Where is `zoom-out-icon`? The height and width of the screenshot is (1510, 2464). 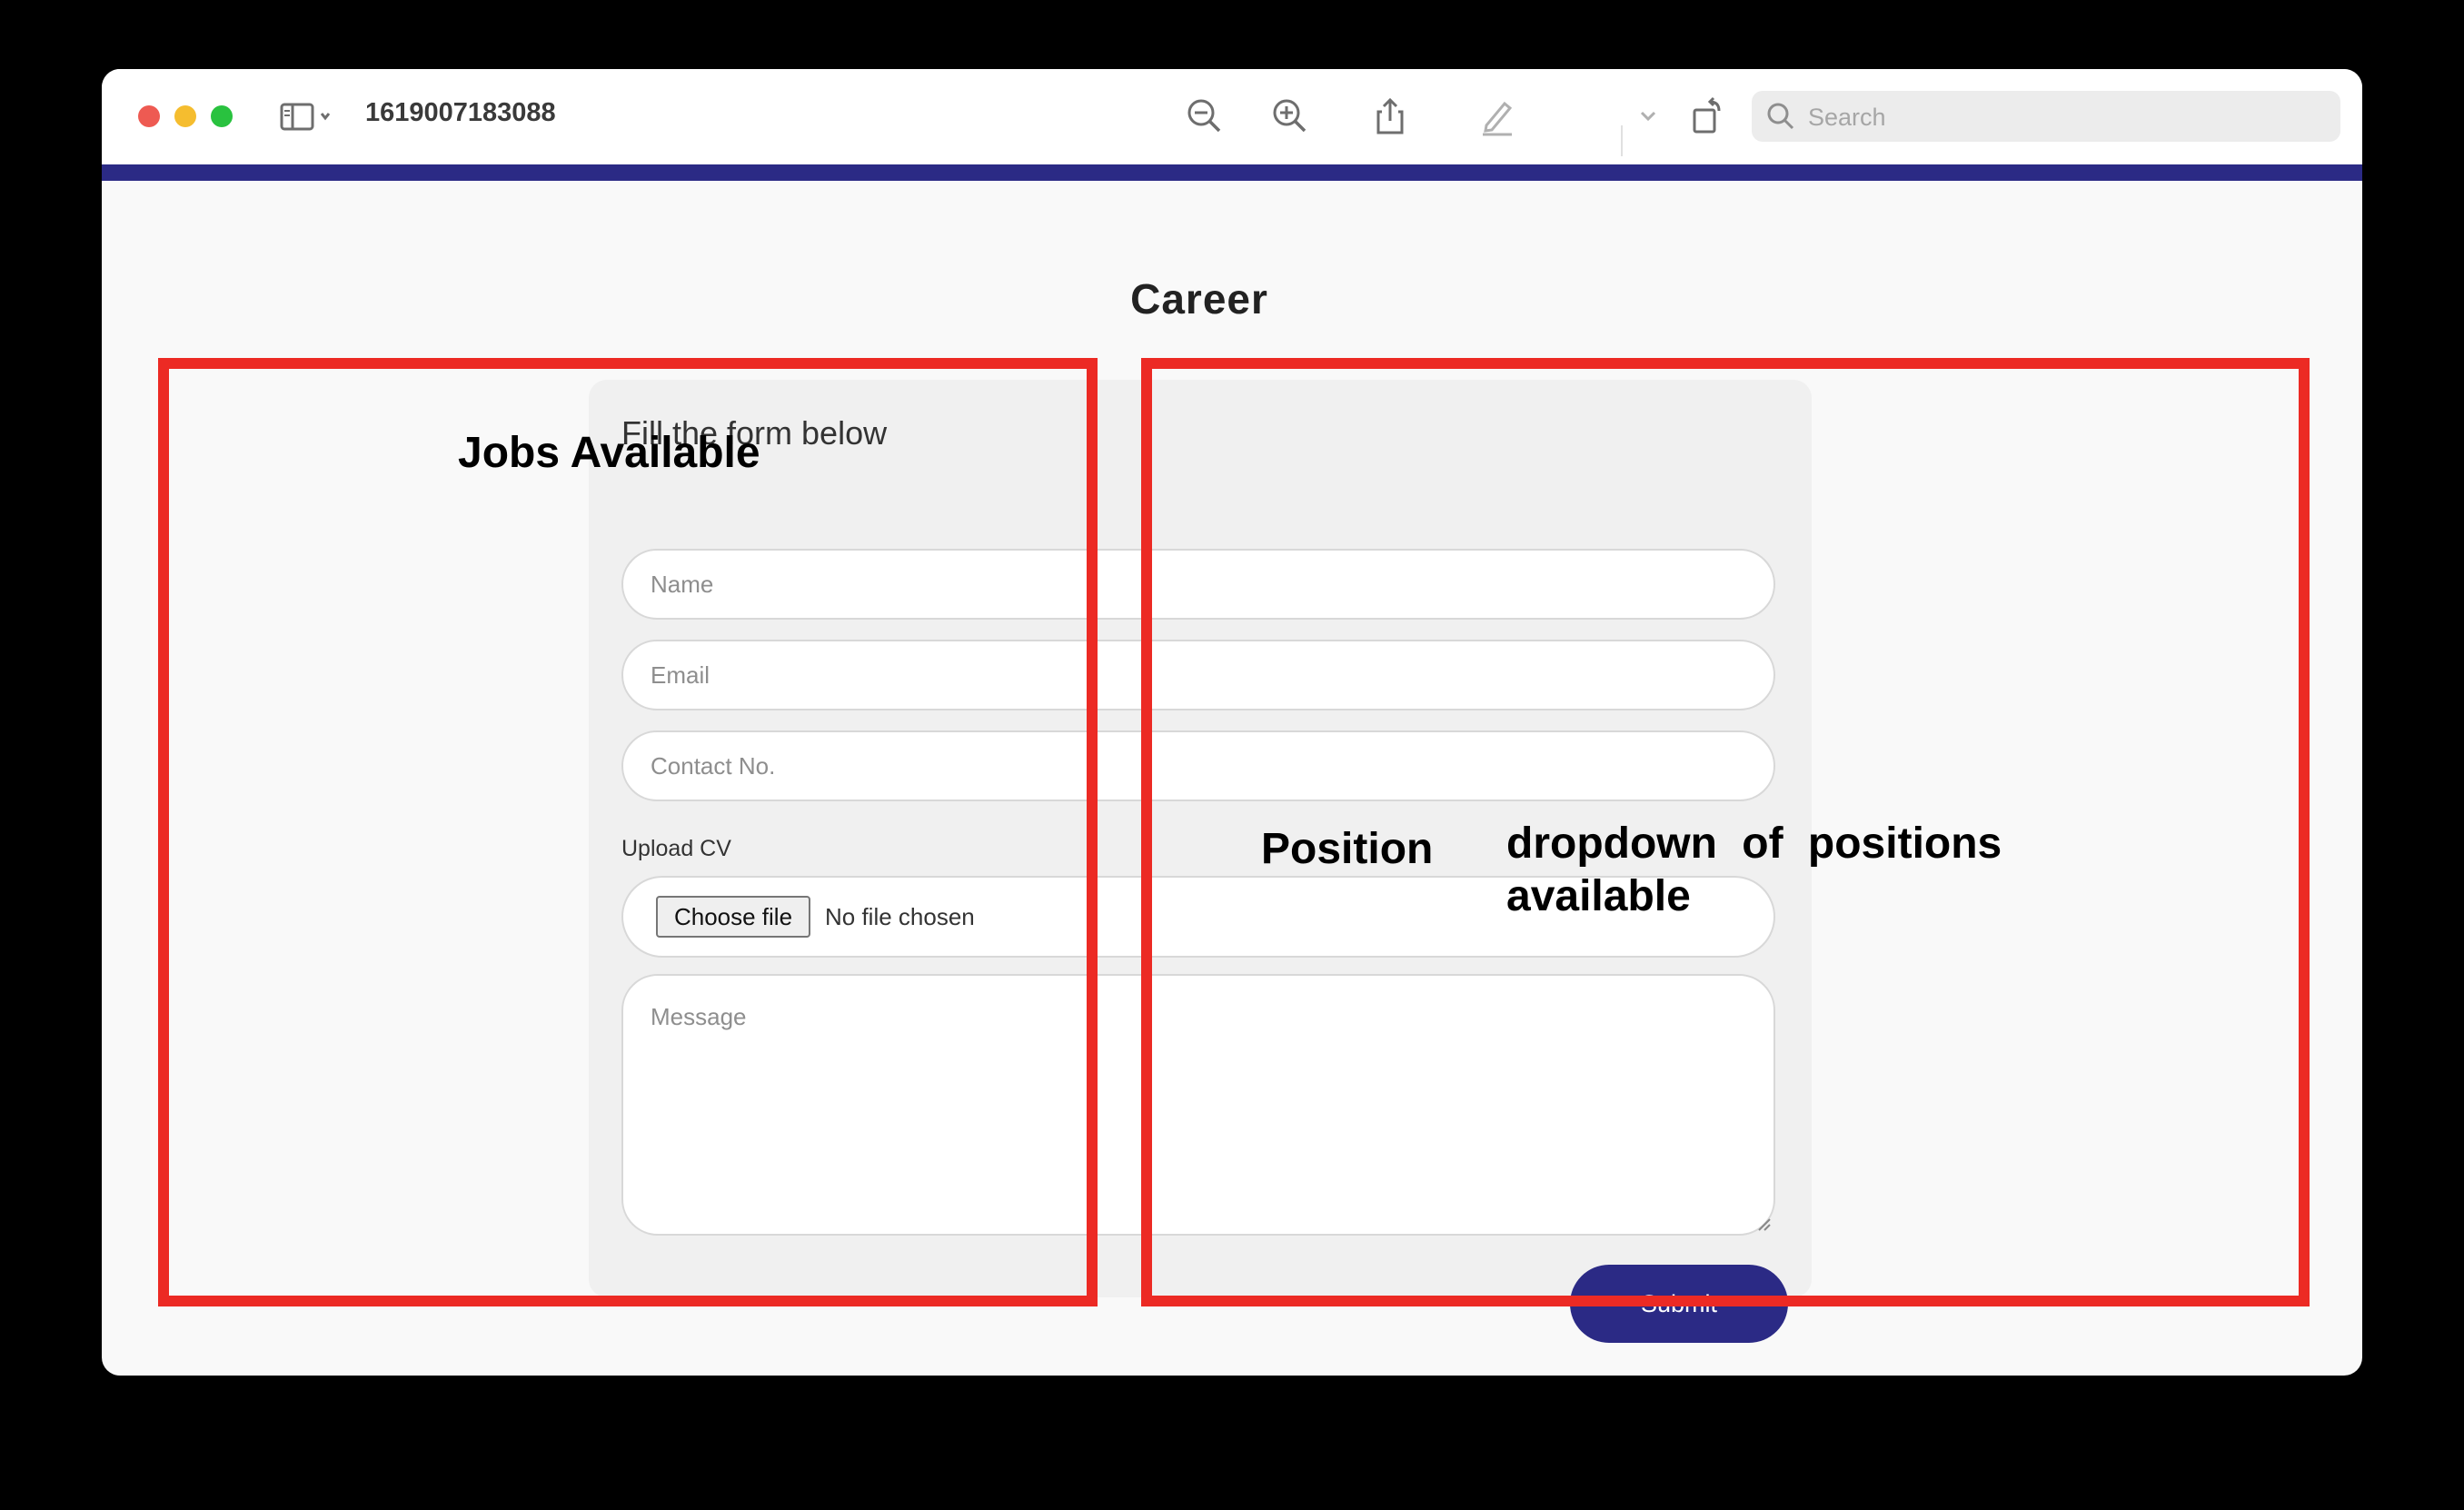 zoom-out-icon is located at coordinates (1204, 116).